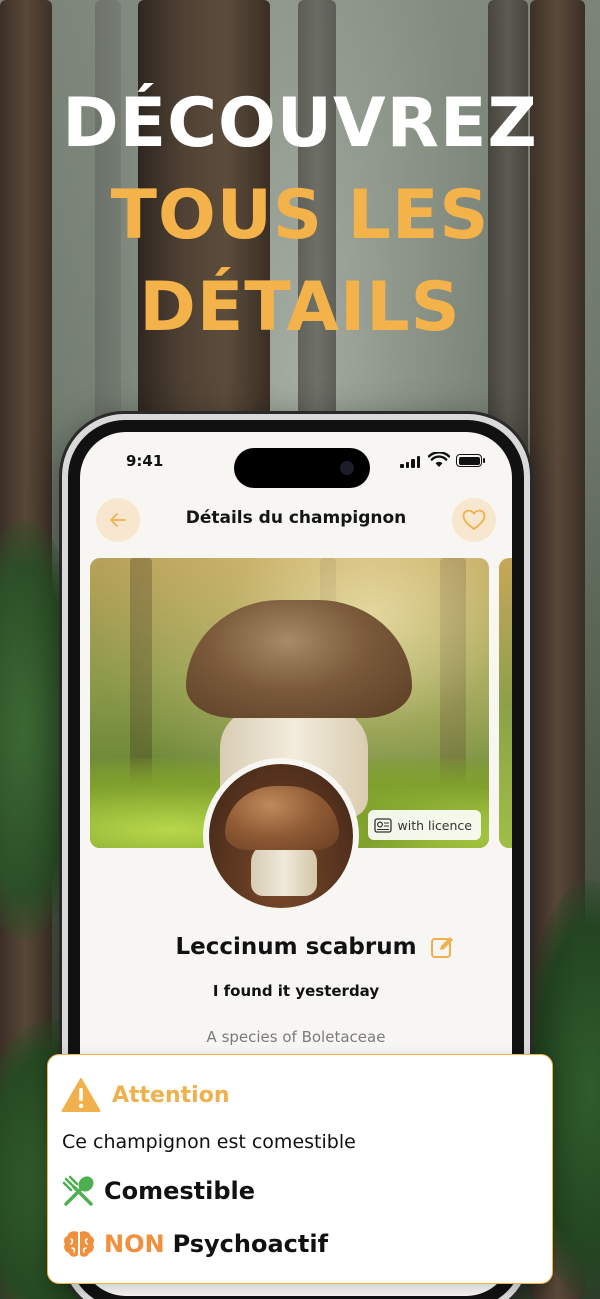  Describe the element at coordinates (180, 1191) in the screenshot. I see `edible-label: Comestible` at that location.